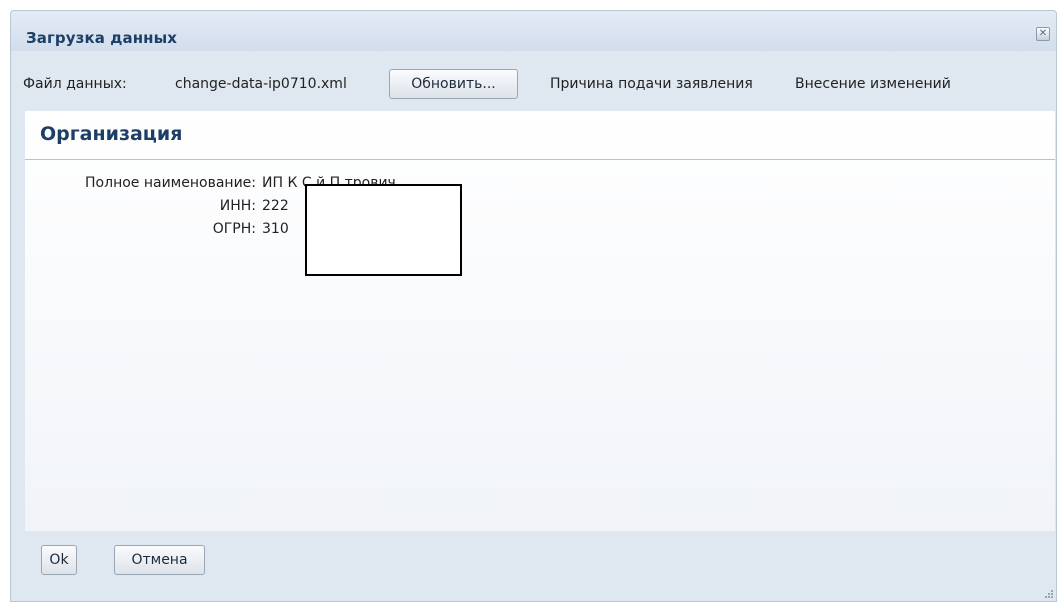  Describe the element at coordinates (234, 229) in the screenshot. I see `field-label: ОГРН:` at that location.